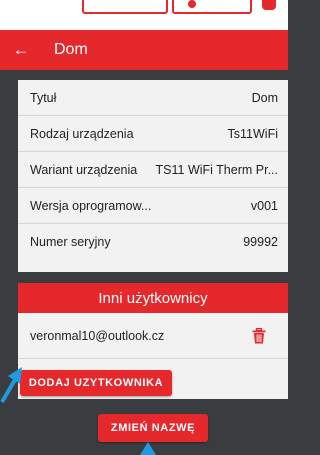 The width and height of the screenshot is (320, 455). Describe the element at coordinates (153, 428) in the screenshot. I see `rename-button: ZMIEŃ NAZWĘ` at that location.